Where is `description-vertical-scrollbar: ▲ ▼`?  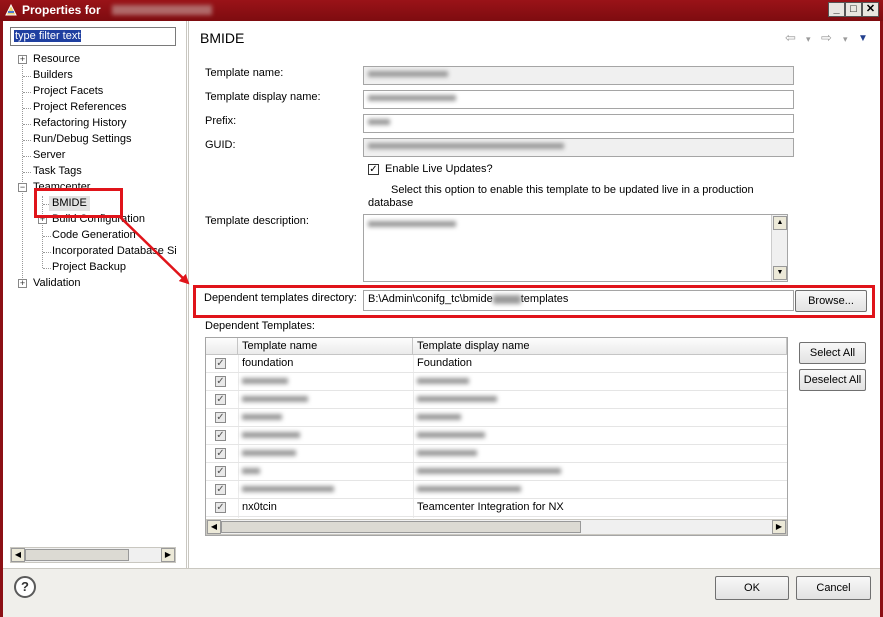 description-vertical-scrollbar: ▲ ▼ is located at coordinates (779, 248).